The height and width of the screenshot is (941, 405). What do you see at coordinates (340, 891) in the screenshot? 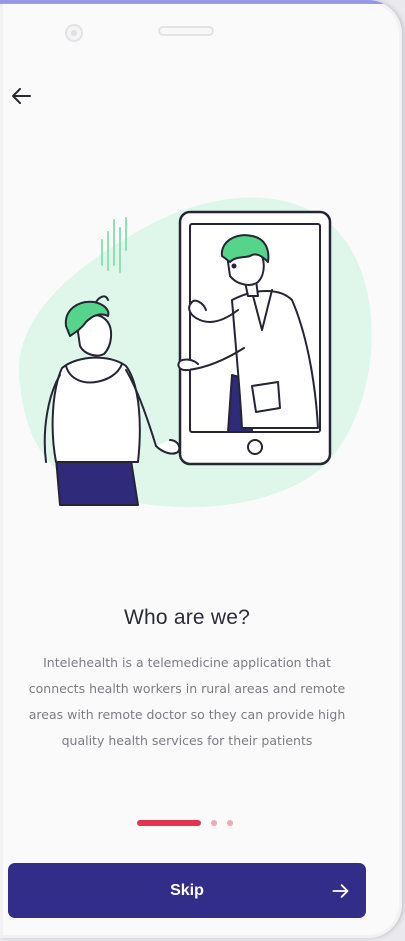
I see `arrow-right-icon` at bounding box center [340, 891].